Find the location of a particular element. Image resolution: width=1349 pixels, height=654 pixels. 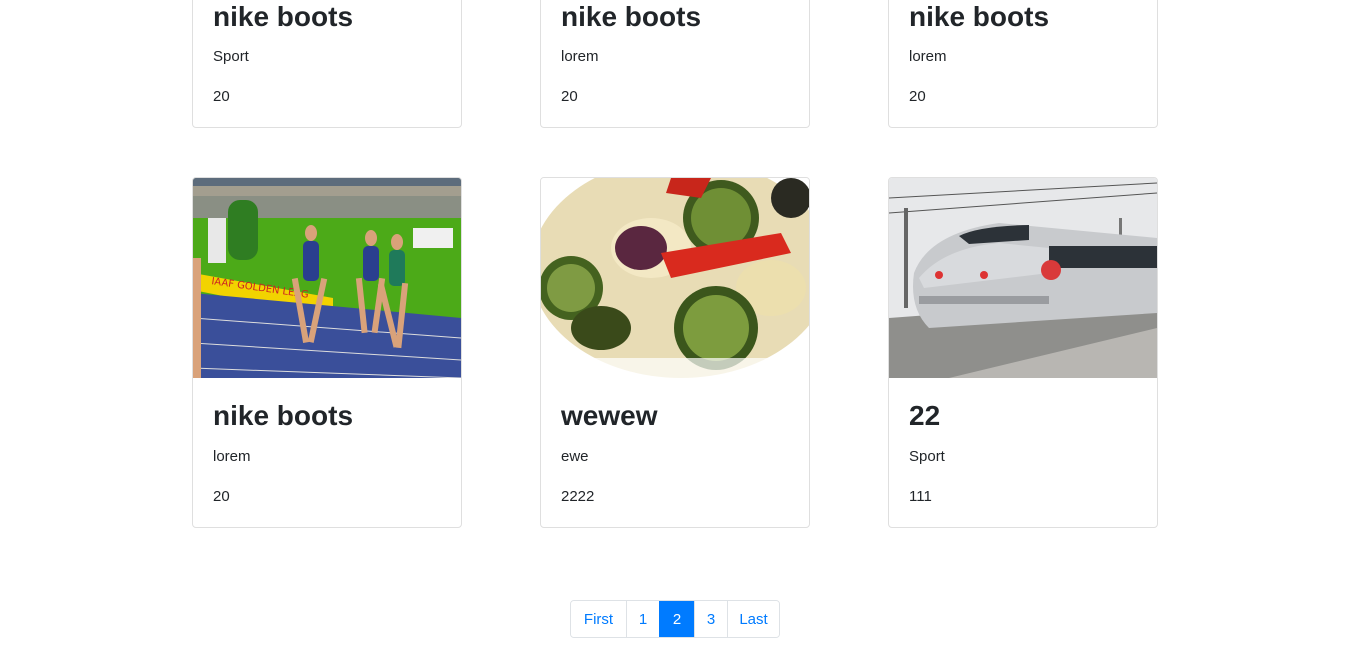

product-card: wewew ewe 2222 is located at coordinates (675, 352).